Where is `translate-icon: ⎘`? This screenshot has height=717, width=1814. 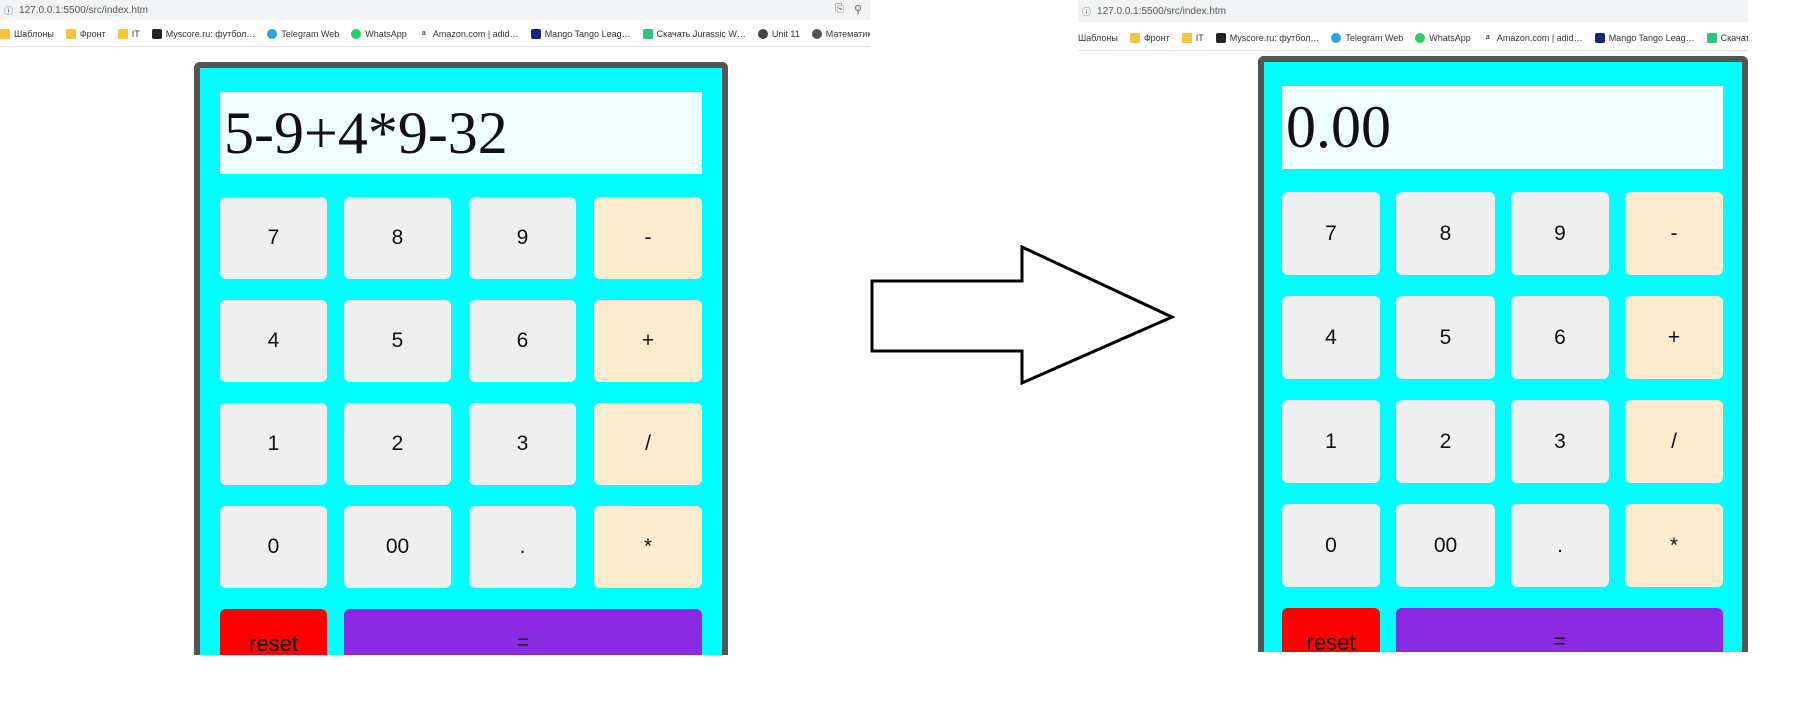 translate-icon: ⎘ is located at coordinates (839, 9).